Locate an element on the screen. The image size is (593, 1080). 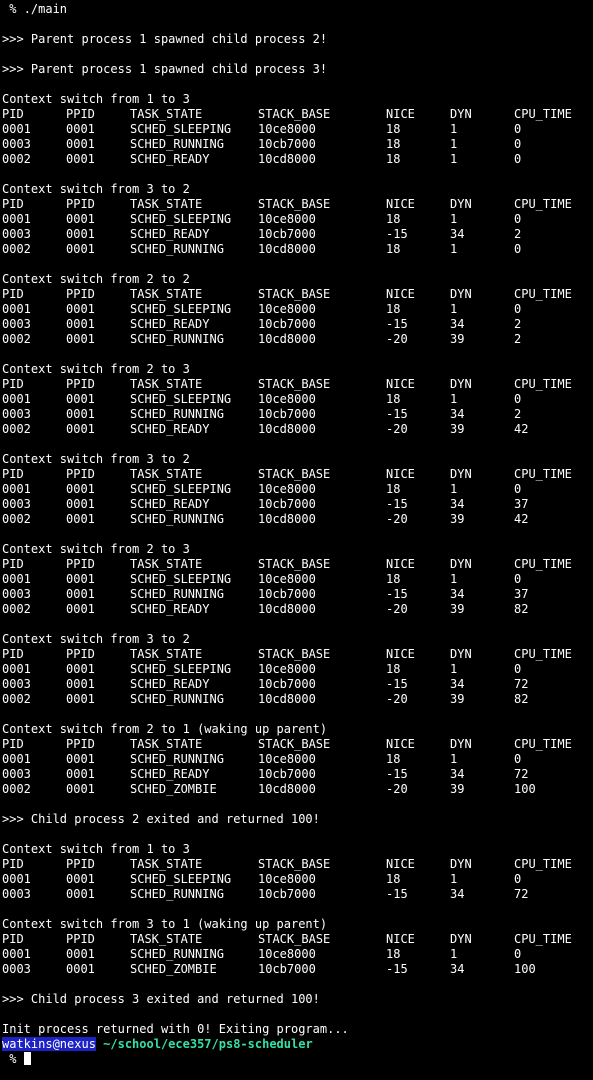
cell-cpu-time: 2 is located at coordinates (518, 339).